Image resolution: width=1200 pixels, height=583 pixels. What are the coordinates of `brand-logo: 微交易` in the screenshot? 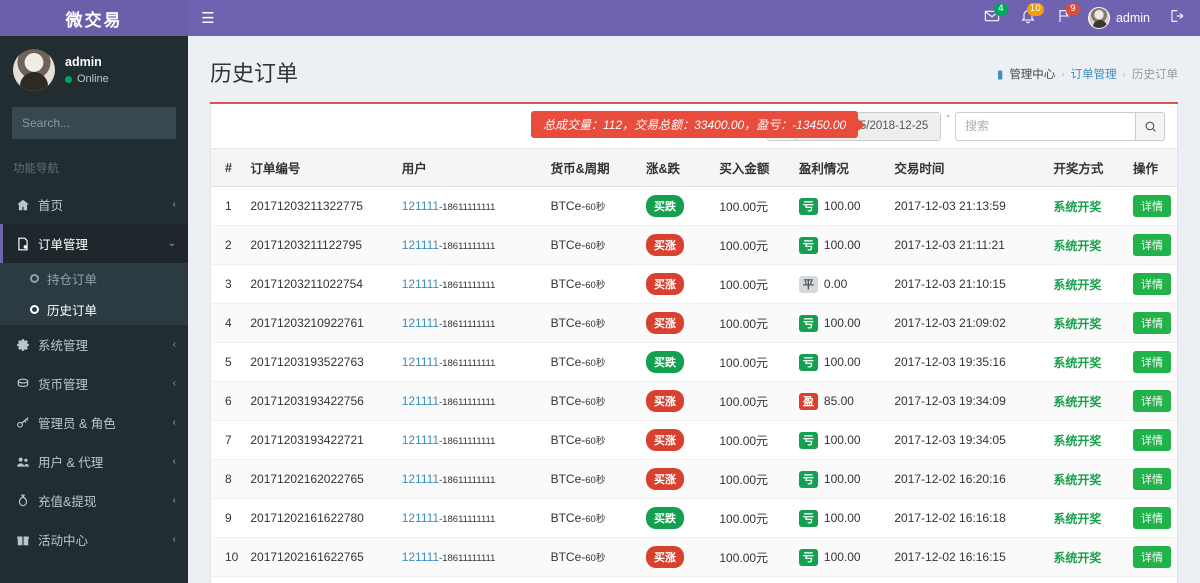 It's located at (94, 18).